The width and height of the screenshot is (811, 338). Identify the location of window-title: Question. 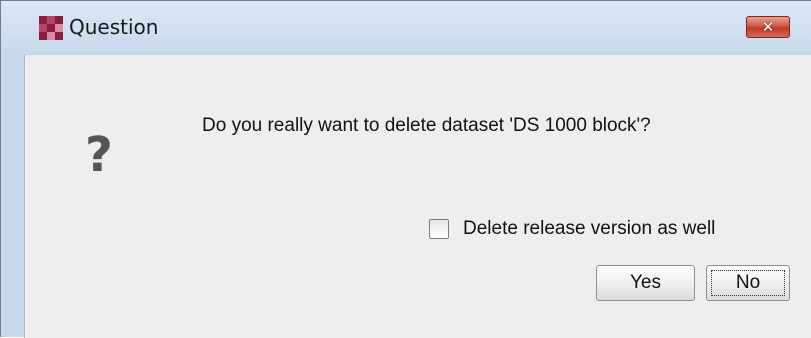
(114, 27).